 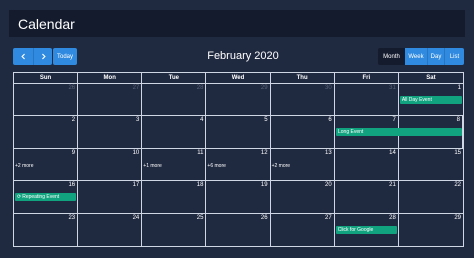 I want to click on day-cell: 28 Click for Google, so click(x=367, y=229).